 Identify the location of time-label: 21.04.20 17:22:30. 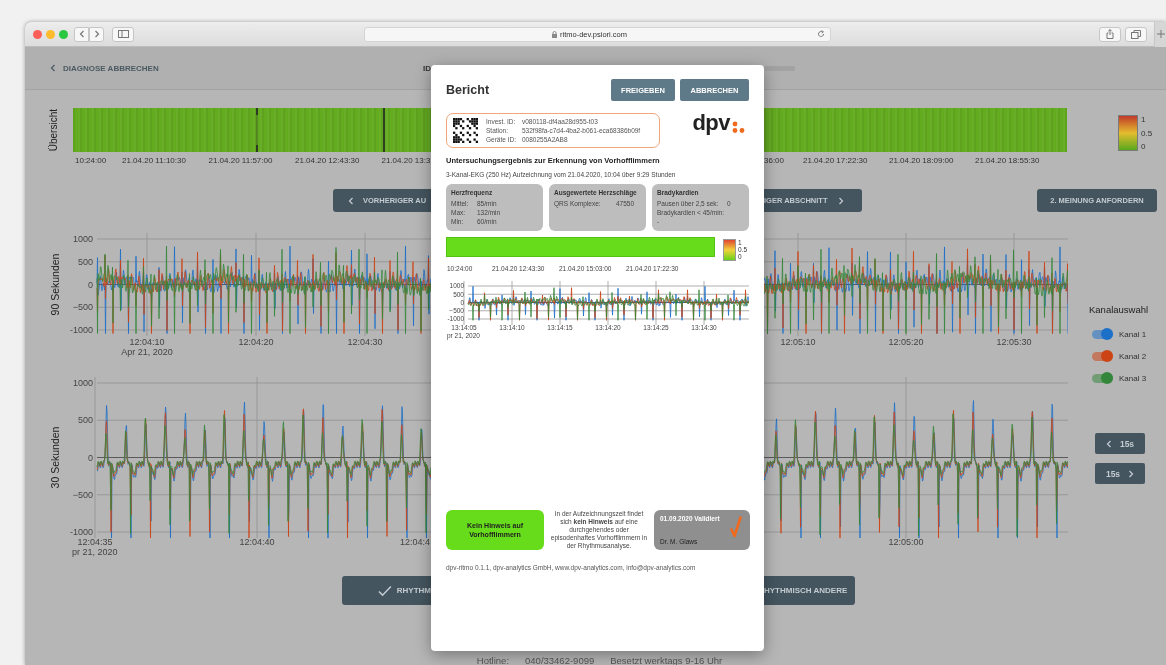
(836, 160).